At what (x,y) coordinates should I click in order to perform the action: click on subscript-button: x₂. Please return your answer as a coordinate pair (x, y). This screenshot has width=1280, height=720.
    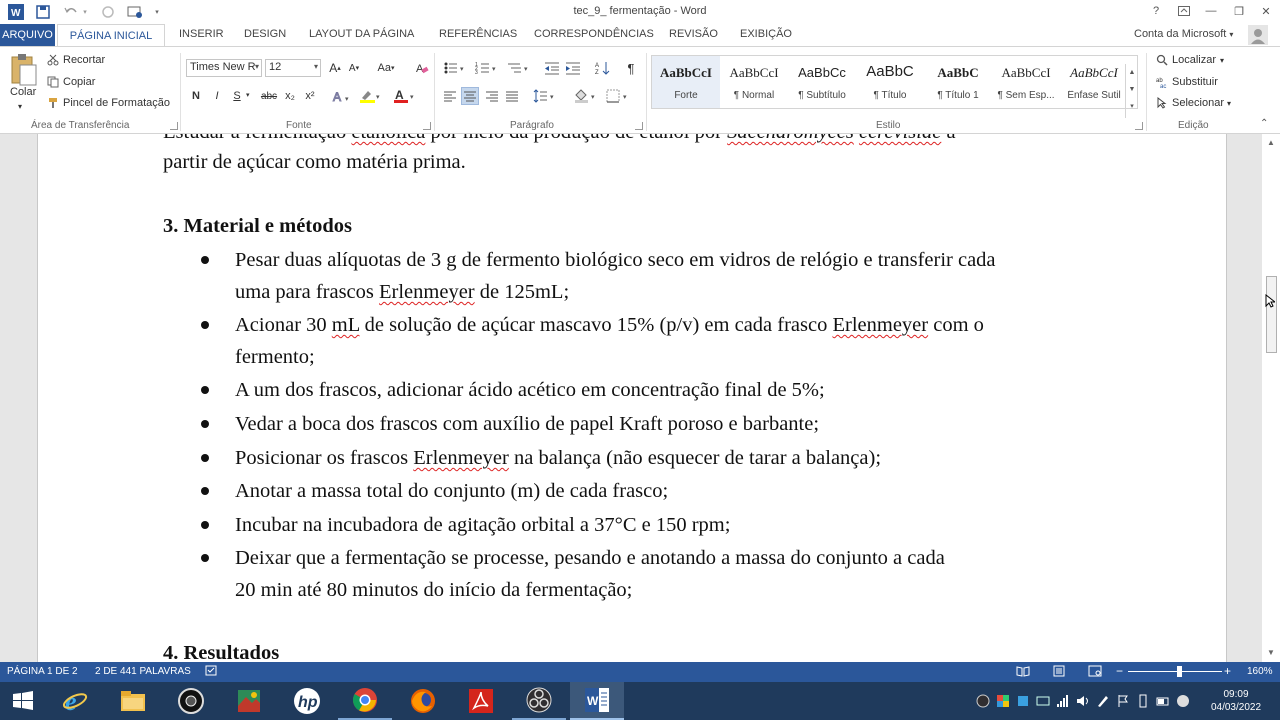
    Looking at the image, I should click on (290, 96).